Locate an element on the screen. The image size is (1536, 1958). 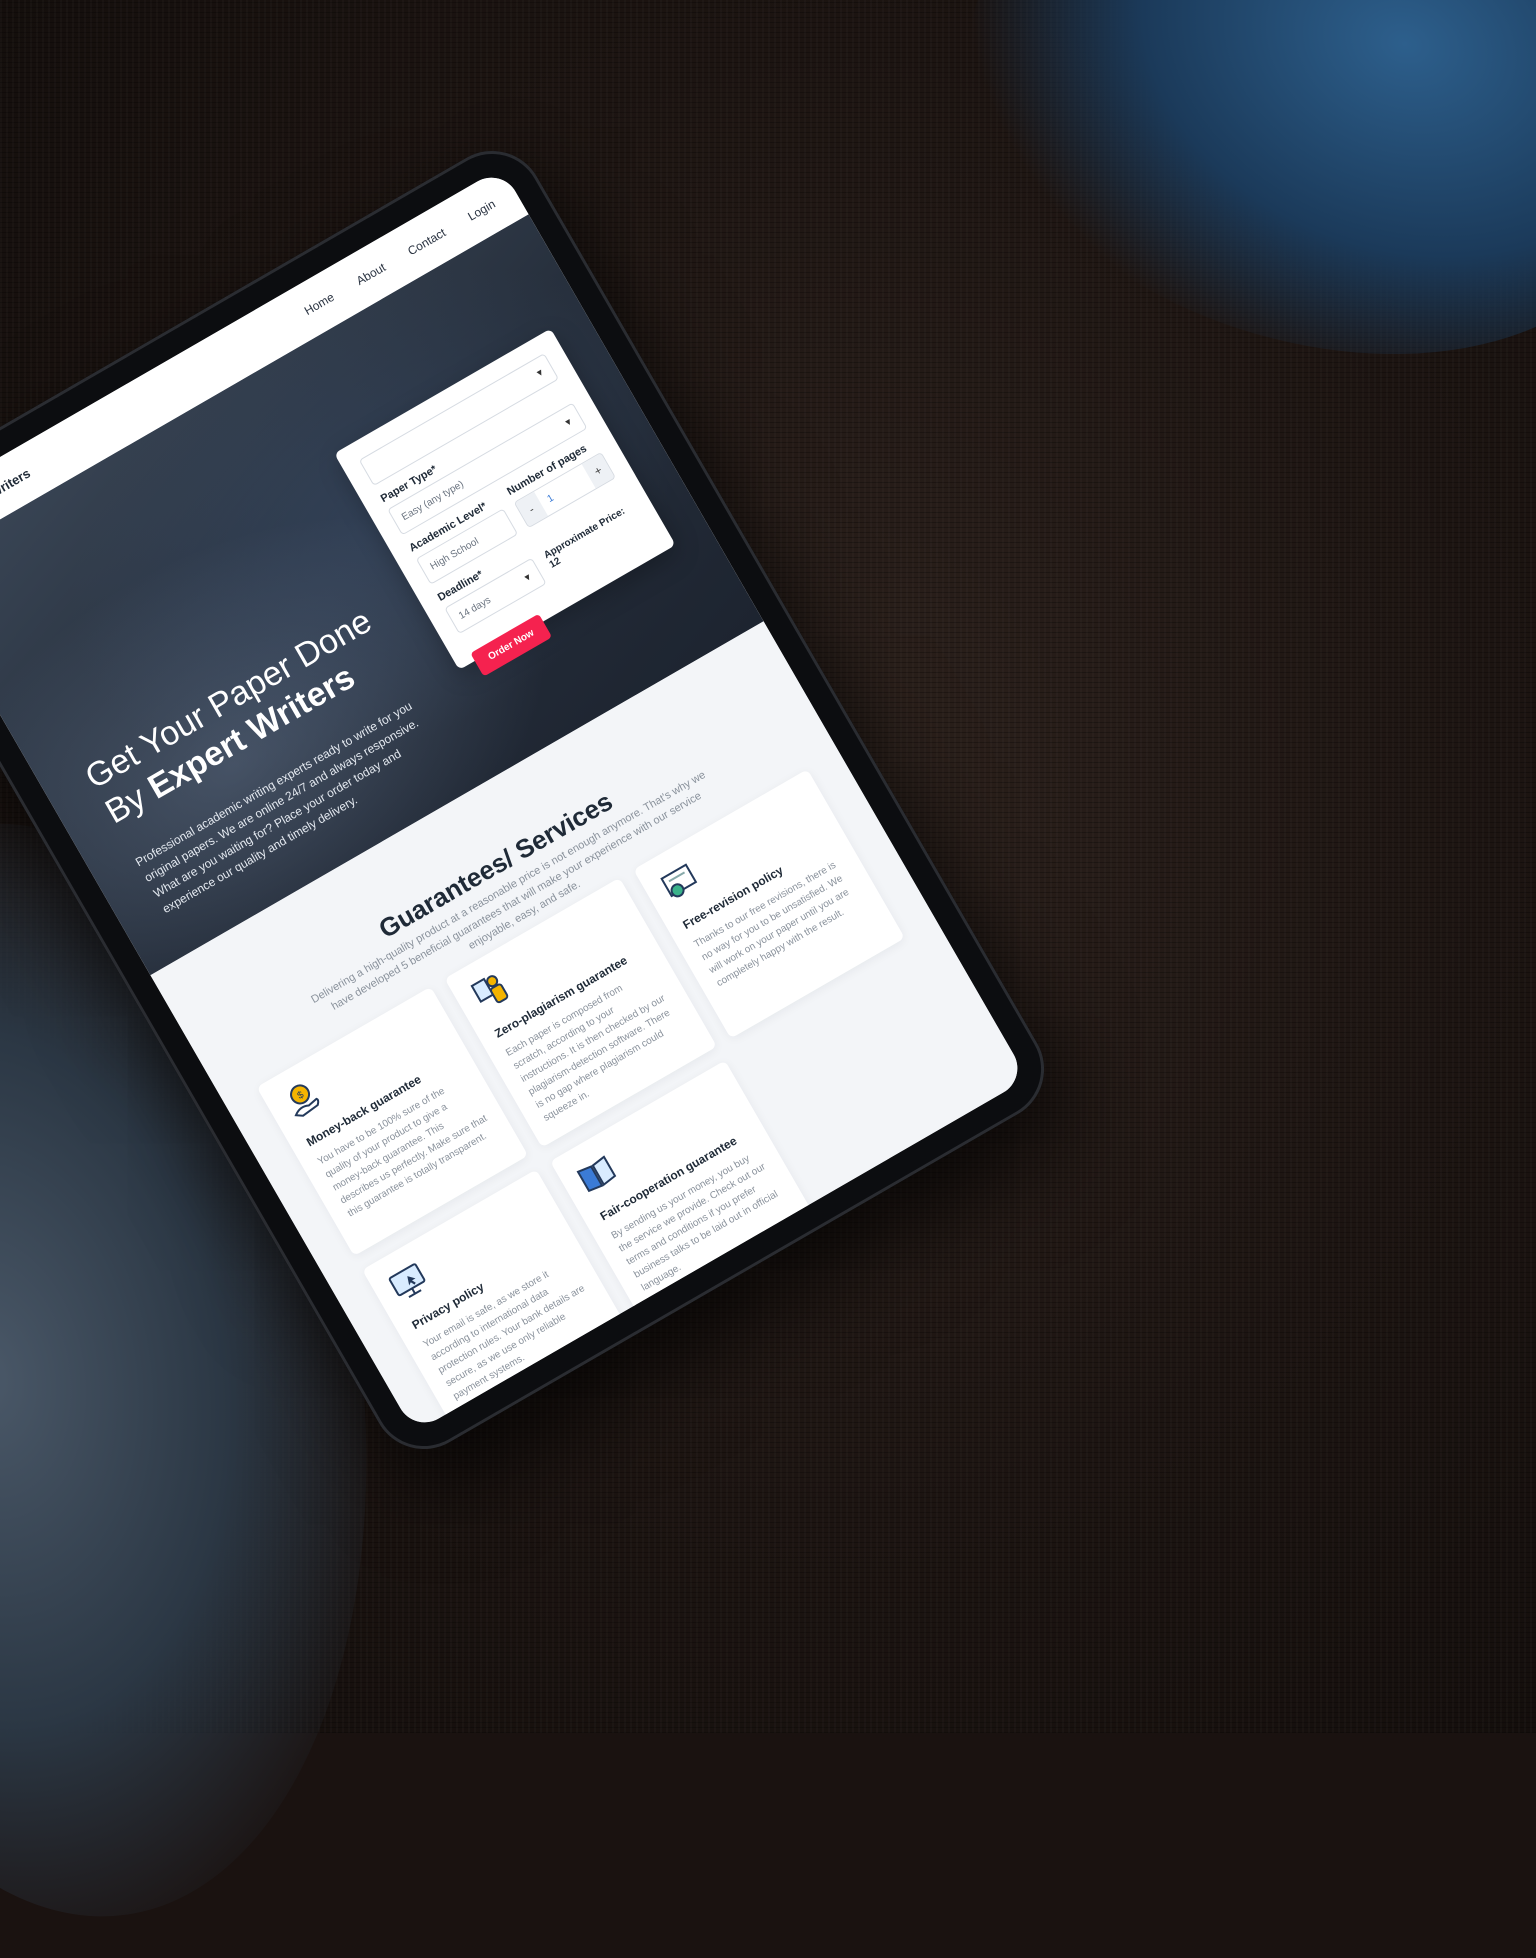
deadline-value: 14 days is located at coordinates (474, 608).